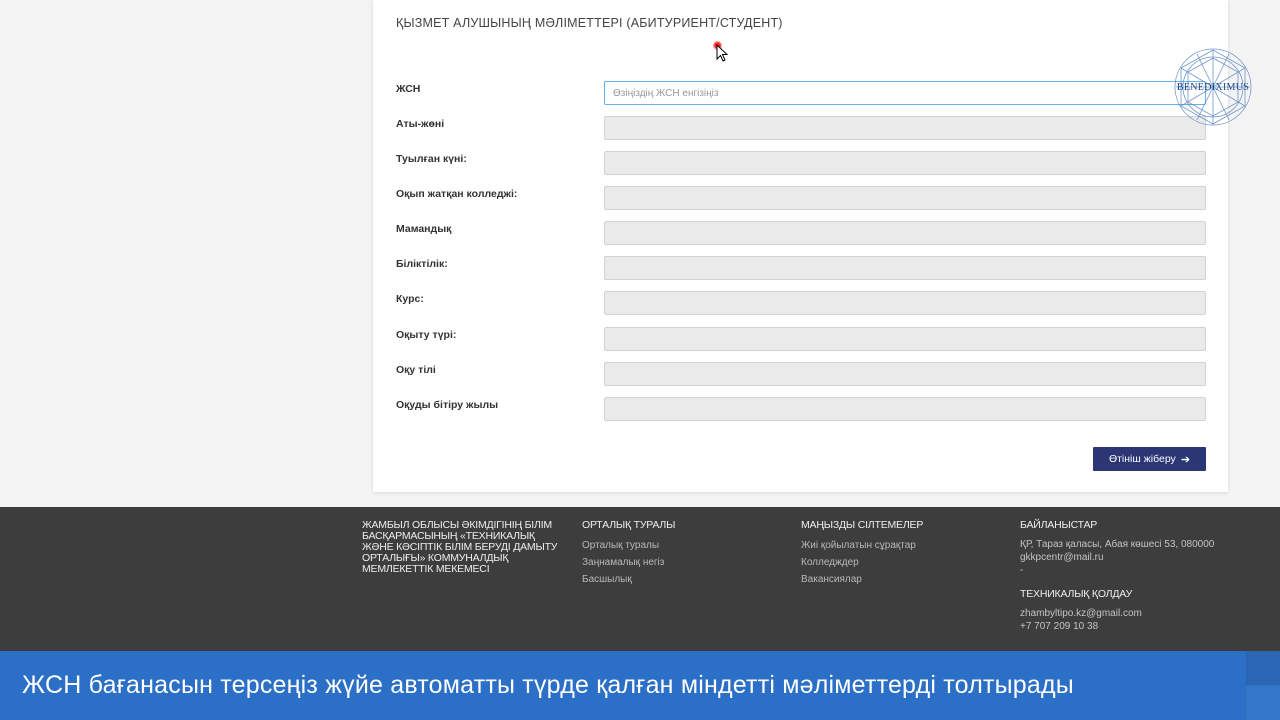  What do you see at coordinates (416, 370) in the screenshot?
I see `language-label: Оқу тілі` at bounding box center [416, 370].